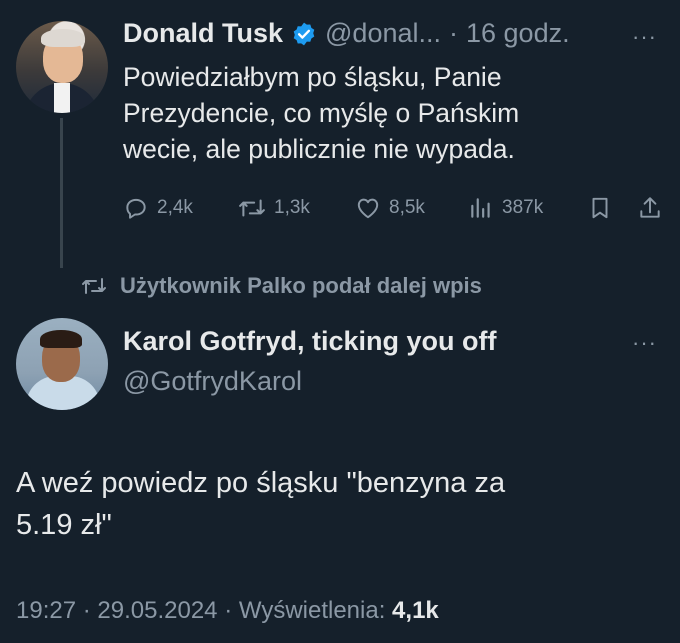  Describe the element at coordinates (310, 341) in the screenshot. I see `author-name: Karol Gotfryd, ticking you off` at that location.